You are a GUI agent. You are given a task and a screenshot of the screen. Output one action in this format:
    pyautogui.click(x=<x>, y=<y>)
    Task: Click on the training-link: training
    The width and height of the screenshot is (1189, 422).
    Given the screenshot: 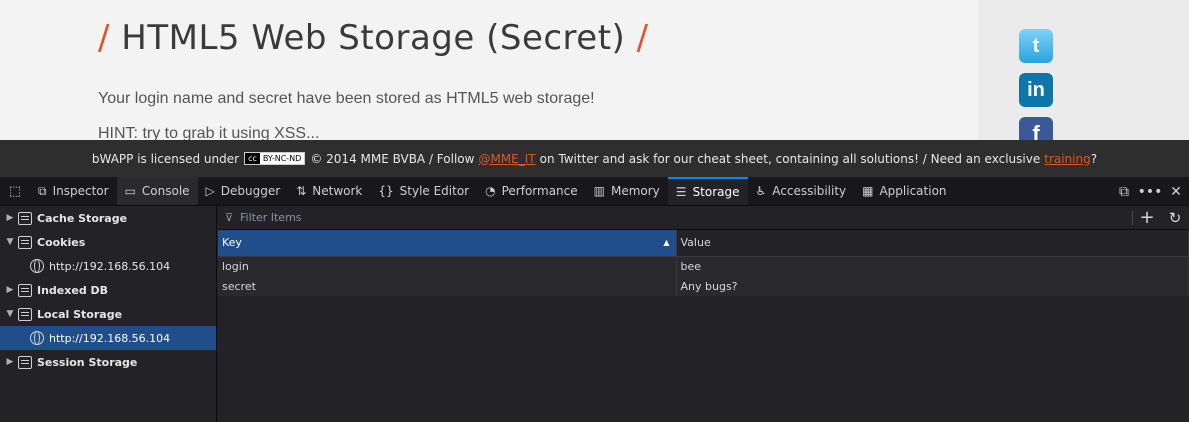 What is the action you would take?
    pyautogui.click(x=1067, y=159)
    